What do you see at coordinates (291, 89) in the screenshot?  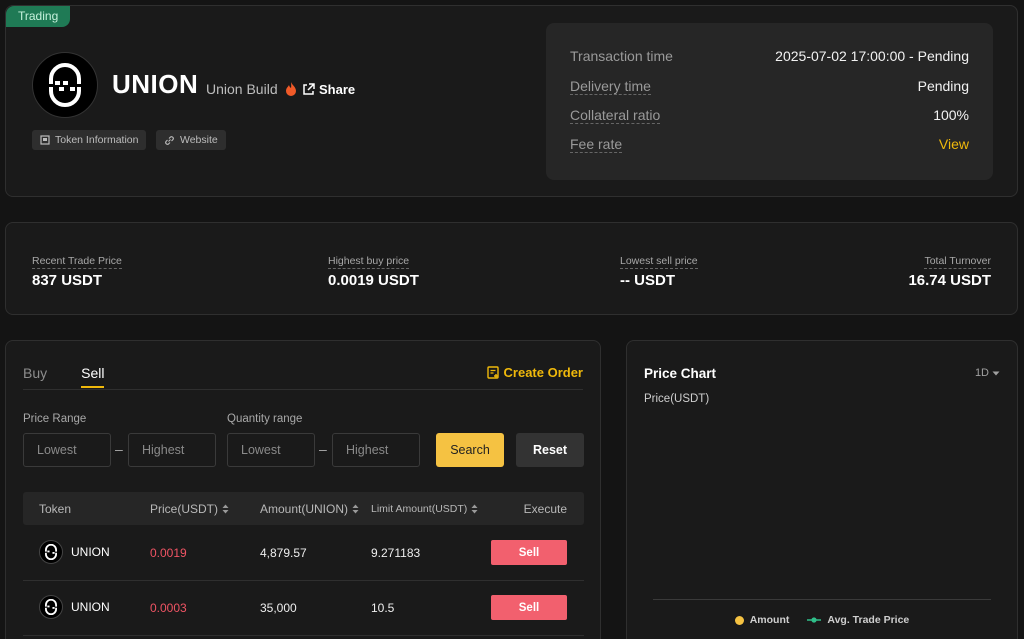 I see `fire-icon` at bounding box center [291, 89].